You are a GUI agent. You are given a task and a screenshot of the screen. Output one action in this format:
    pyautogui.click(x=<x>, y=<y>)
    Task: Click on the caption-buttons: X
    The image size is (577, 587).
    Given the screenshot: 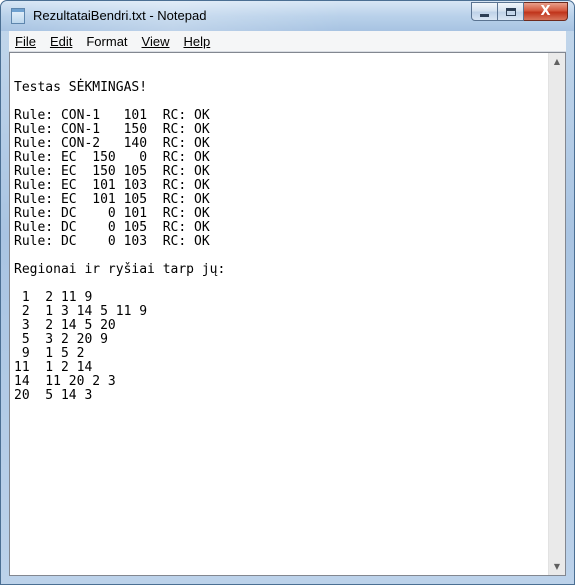 What is the action you would take?
    pyautogui.click(x=519, y=12)
    